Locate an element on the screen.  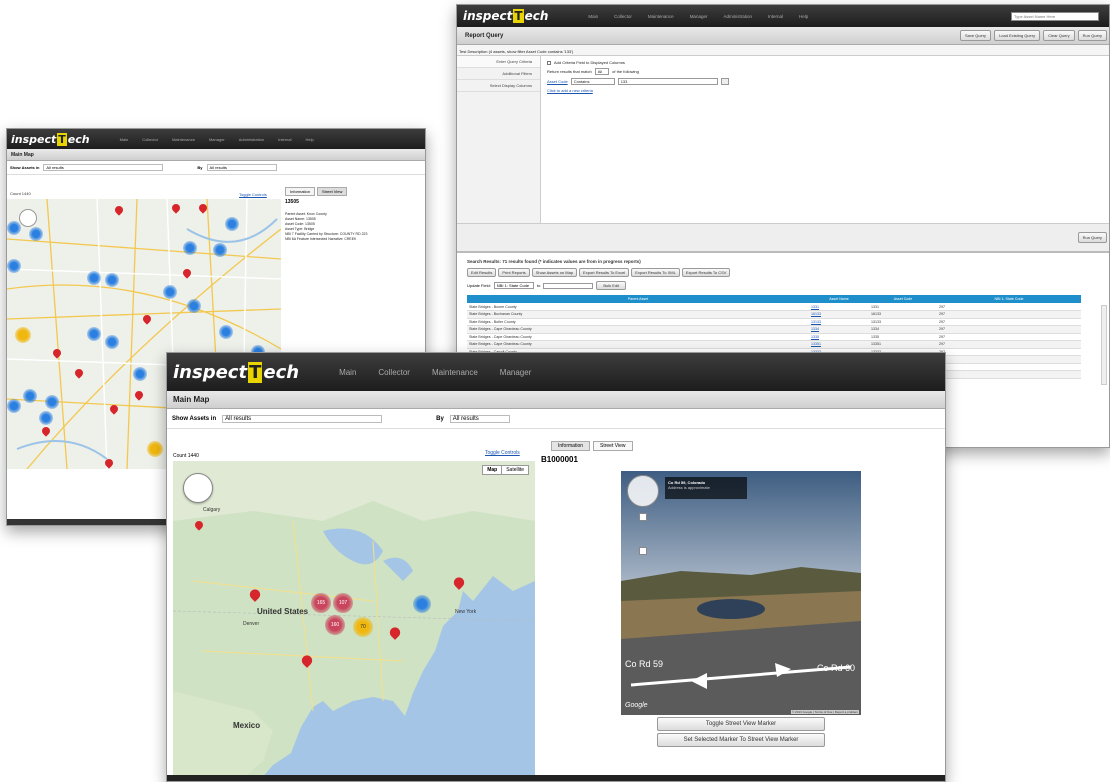
return-select: All is located at coordinates (602, 71).